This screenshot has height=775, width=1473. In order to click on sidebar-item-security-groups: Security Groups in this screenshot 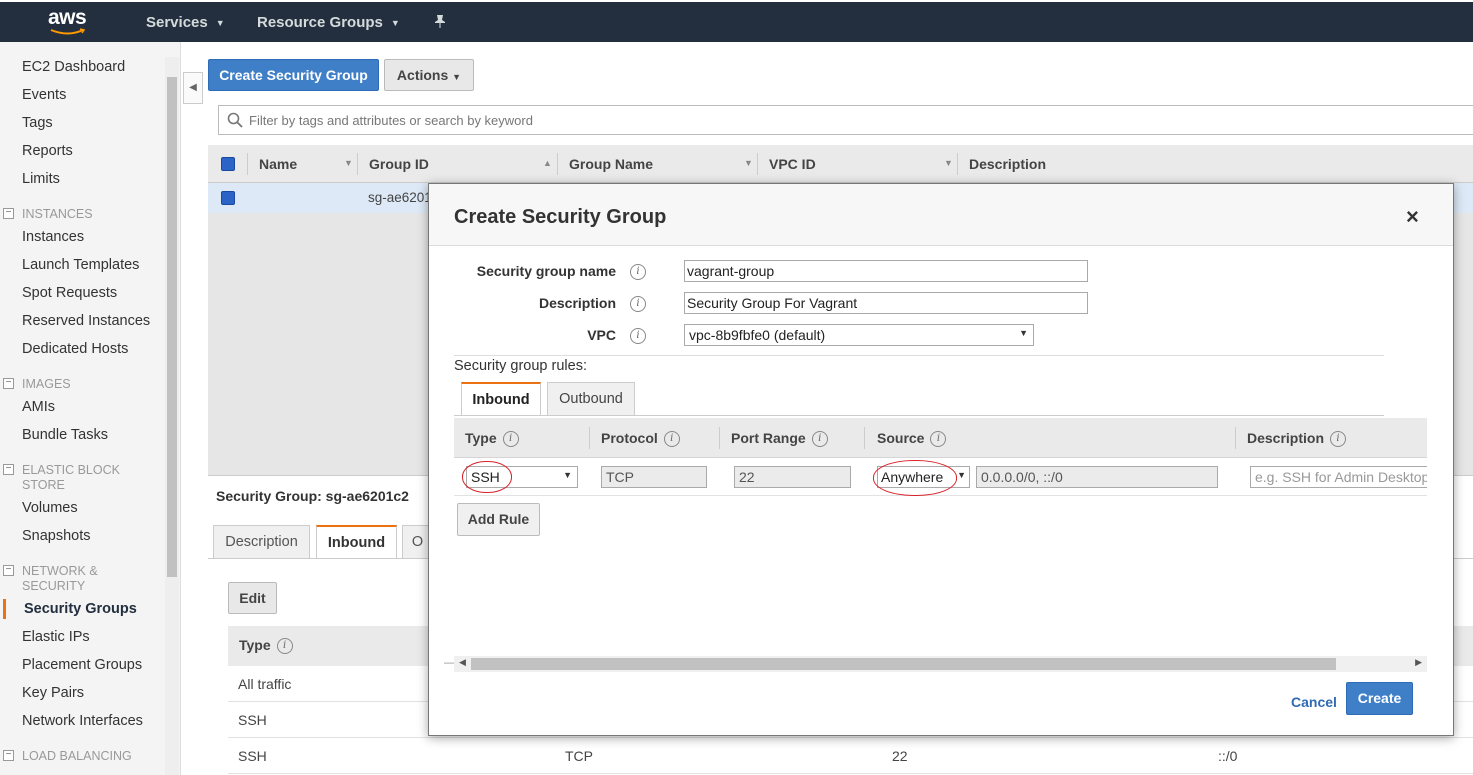, I will do `click(80, 609)`.